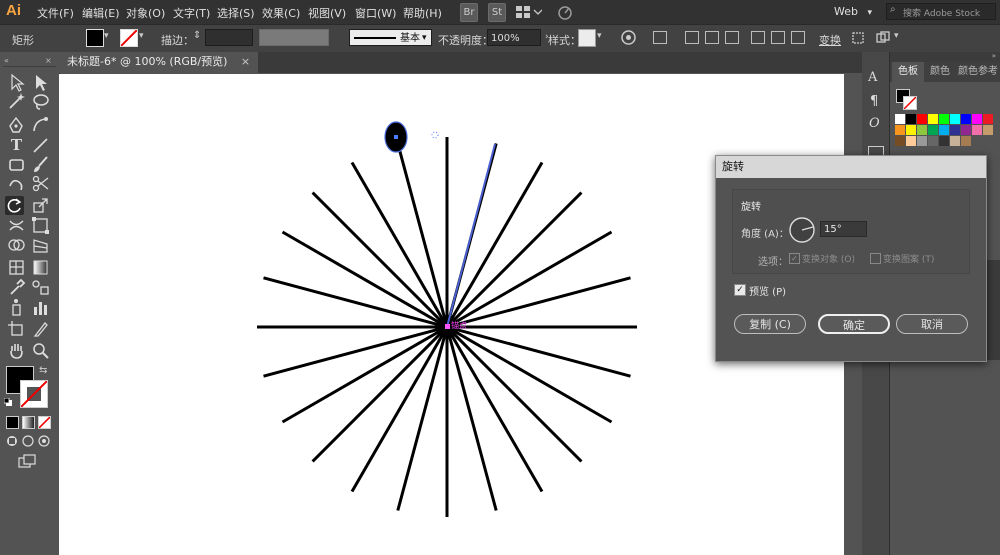  I want to click on graphic-style-swatch, so click(587, 38).